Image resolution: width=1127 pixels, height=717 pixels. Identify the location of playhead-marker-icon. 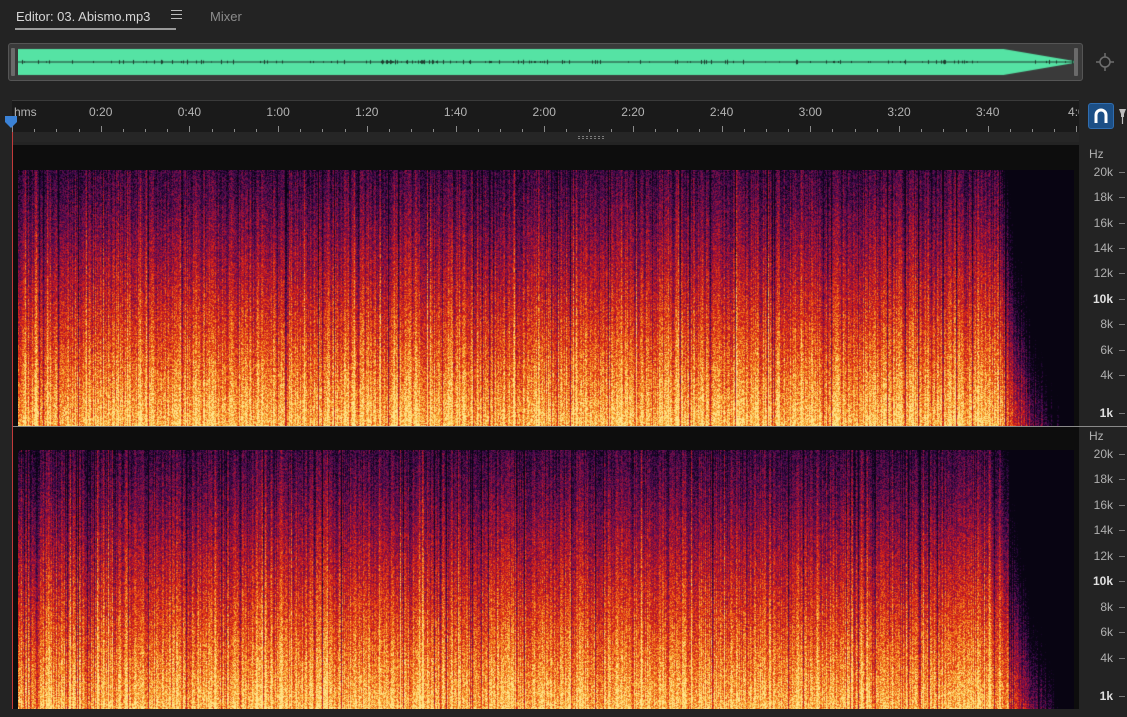
(11, 122).